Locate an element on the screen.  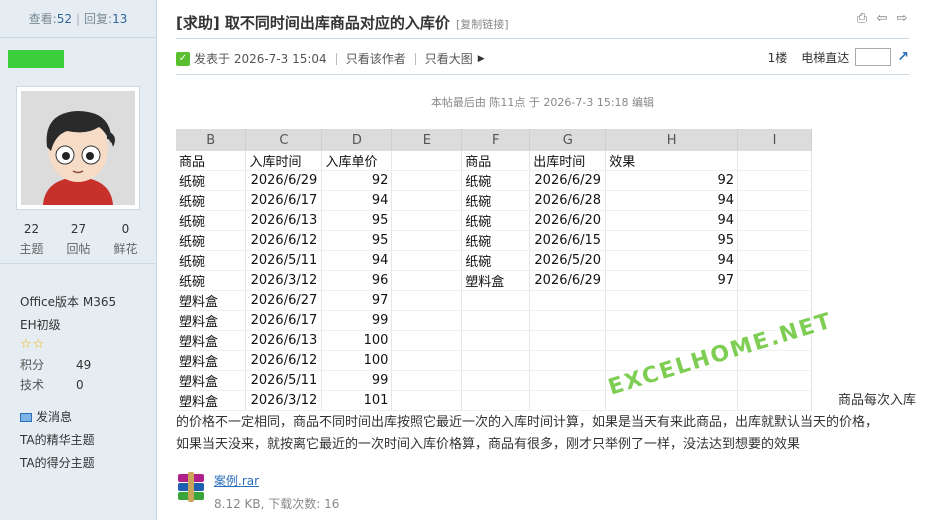
column-header: C is located at coordinates (284, 140).